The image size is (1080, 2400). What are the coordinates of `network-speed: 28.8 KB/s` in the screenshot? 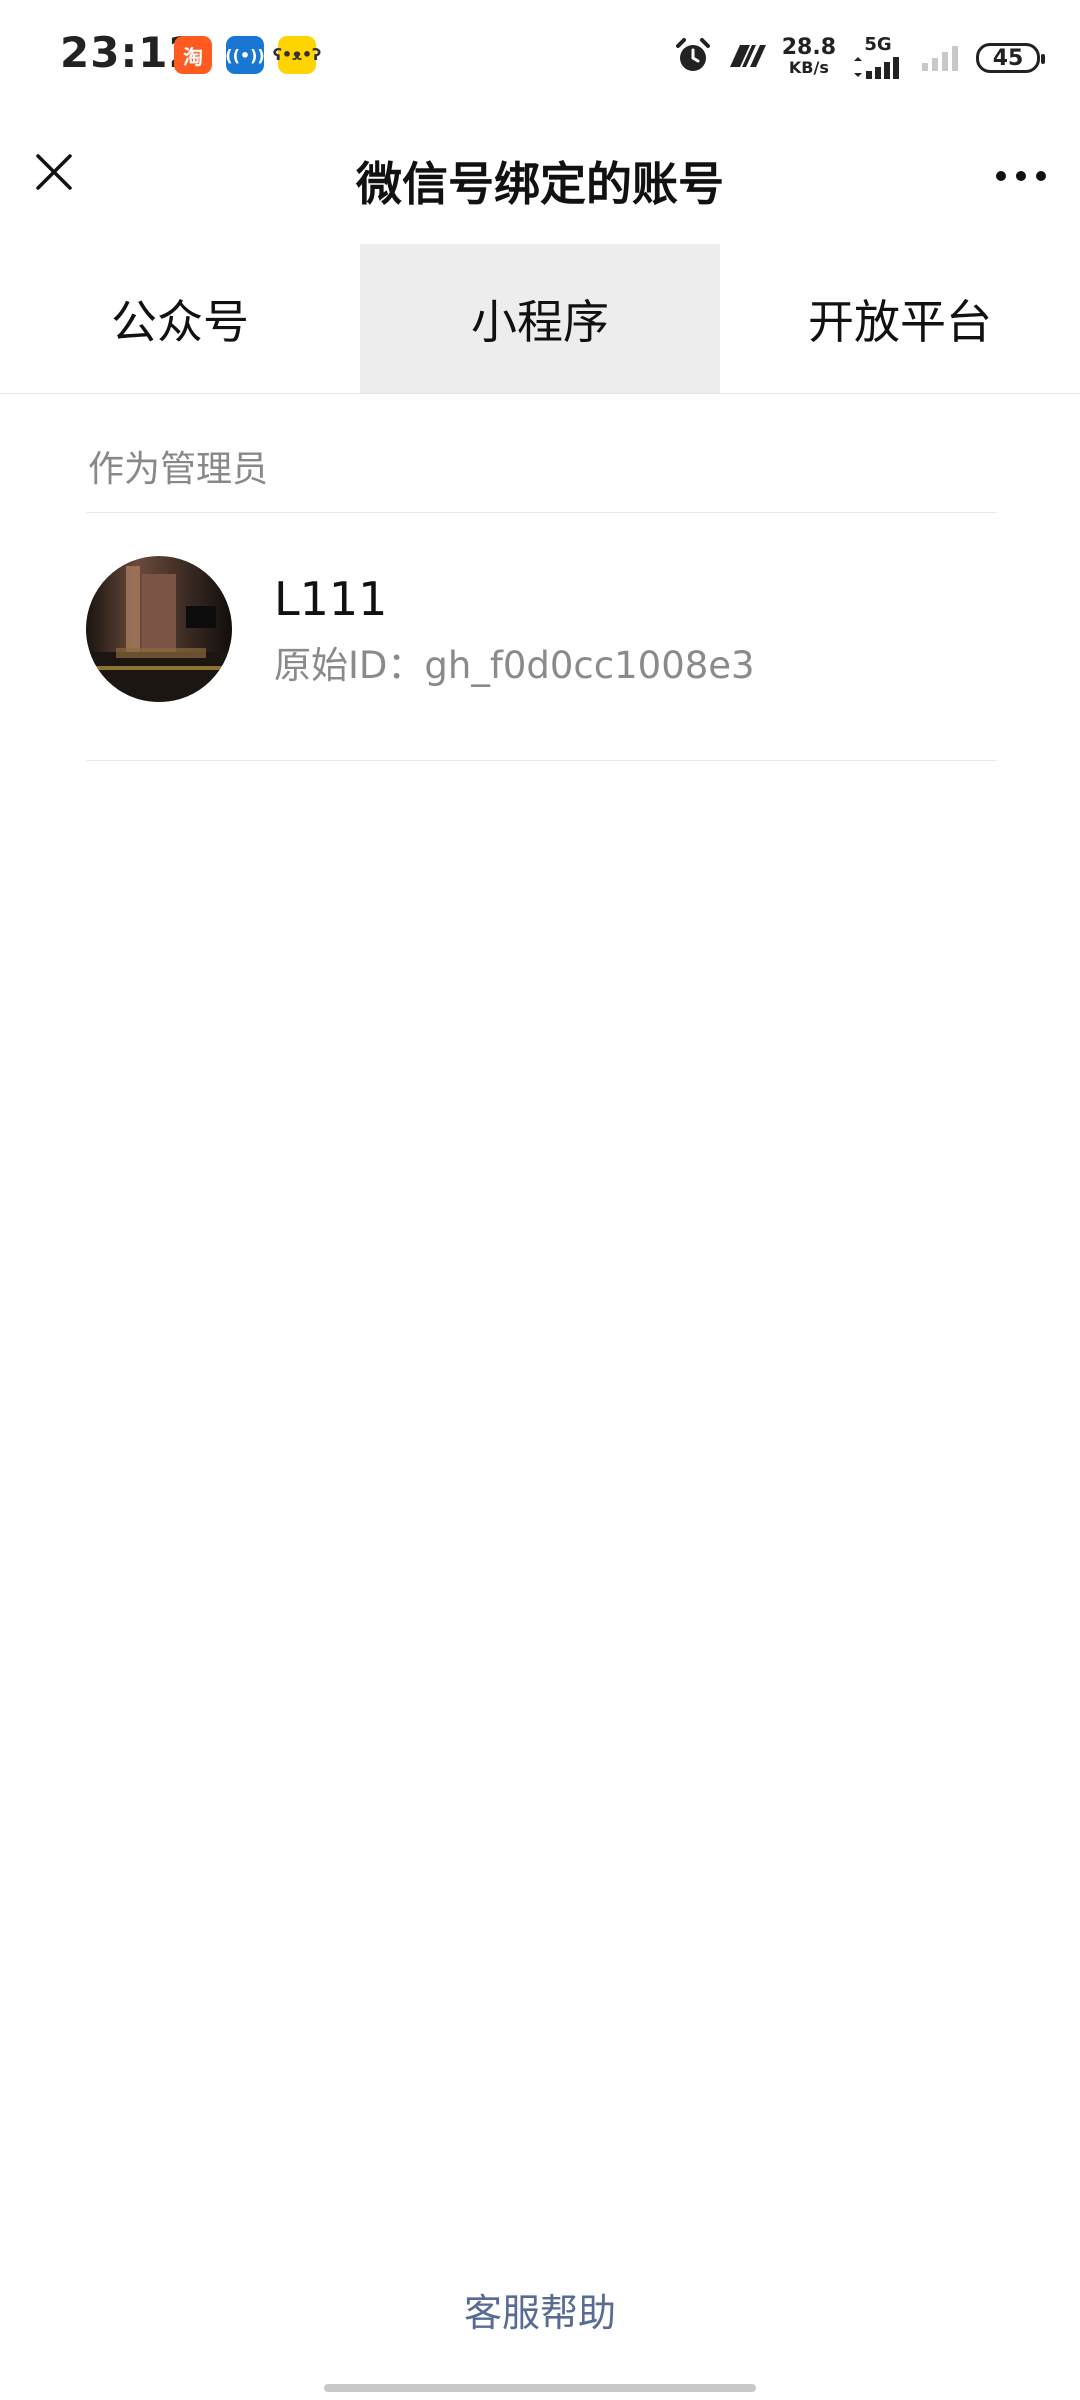 It's located at (808, 56).